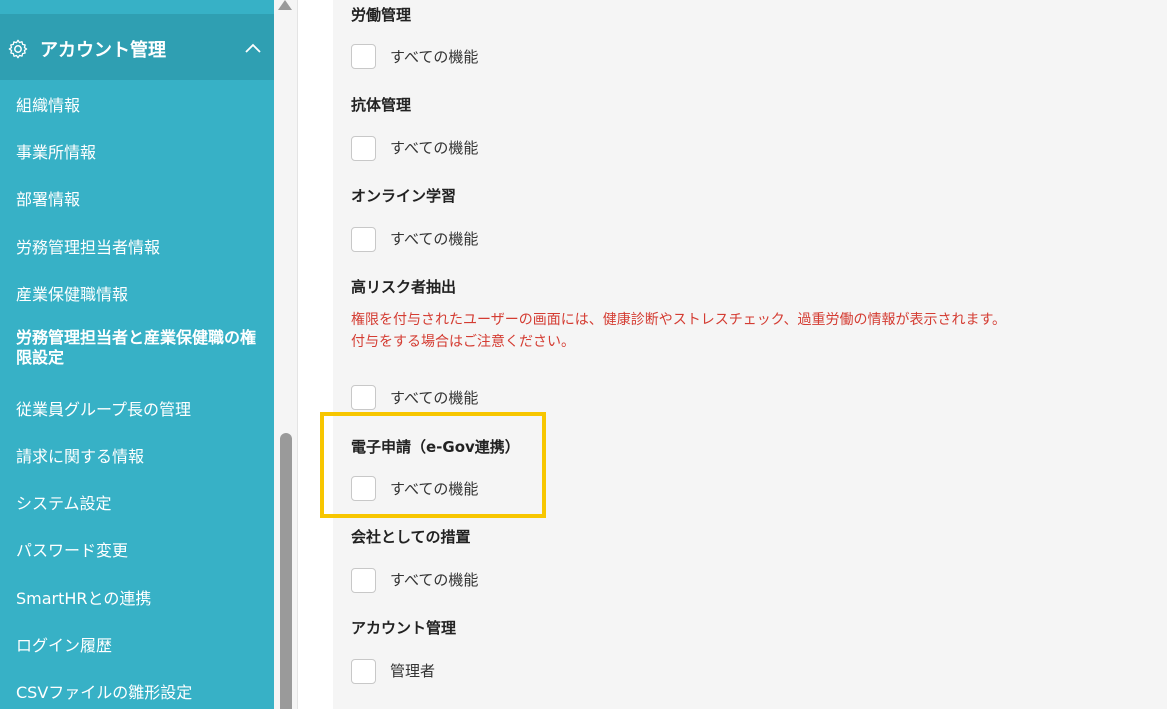  Describe the element at coordinates (404, 196) in the screenshot. I see `section-title-online-learning: オンライン学習` at that location.